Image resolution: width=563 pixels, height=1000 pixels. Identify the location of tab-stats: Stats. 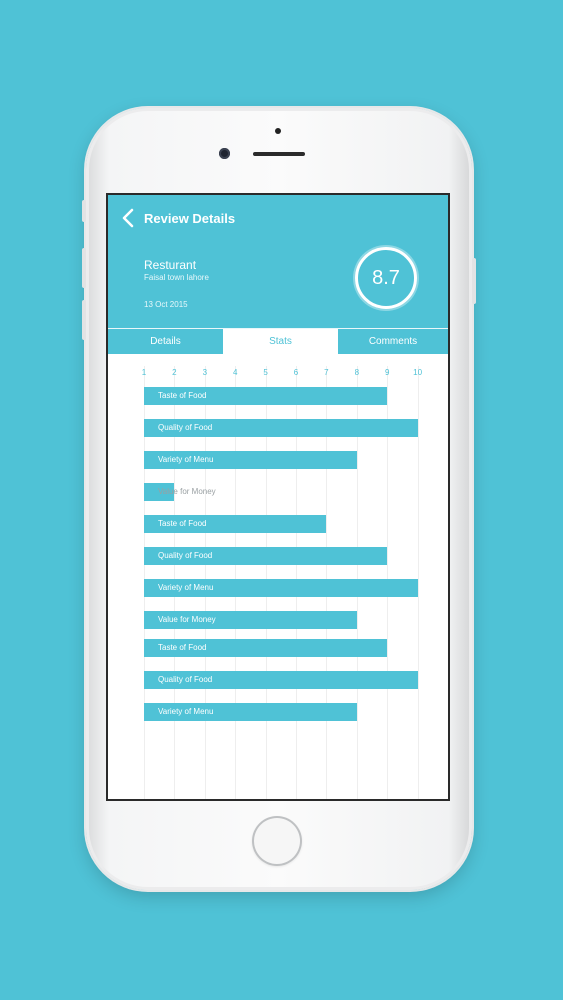
(280, 342).